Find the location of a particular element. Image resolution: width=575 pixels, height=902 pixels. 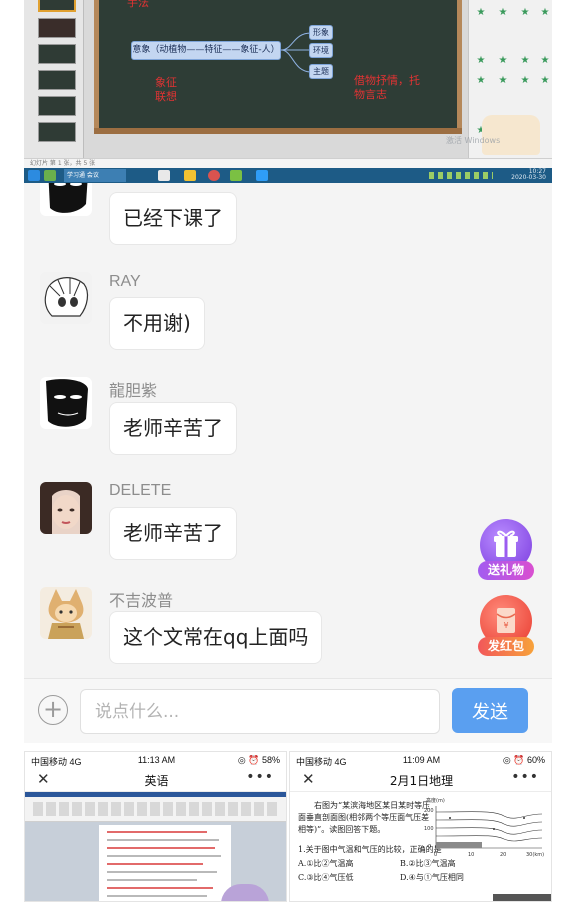

red-packet-label: 发红包 is located at coordinates (506, 646).